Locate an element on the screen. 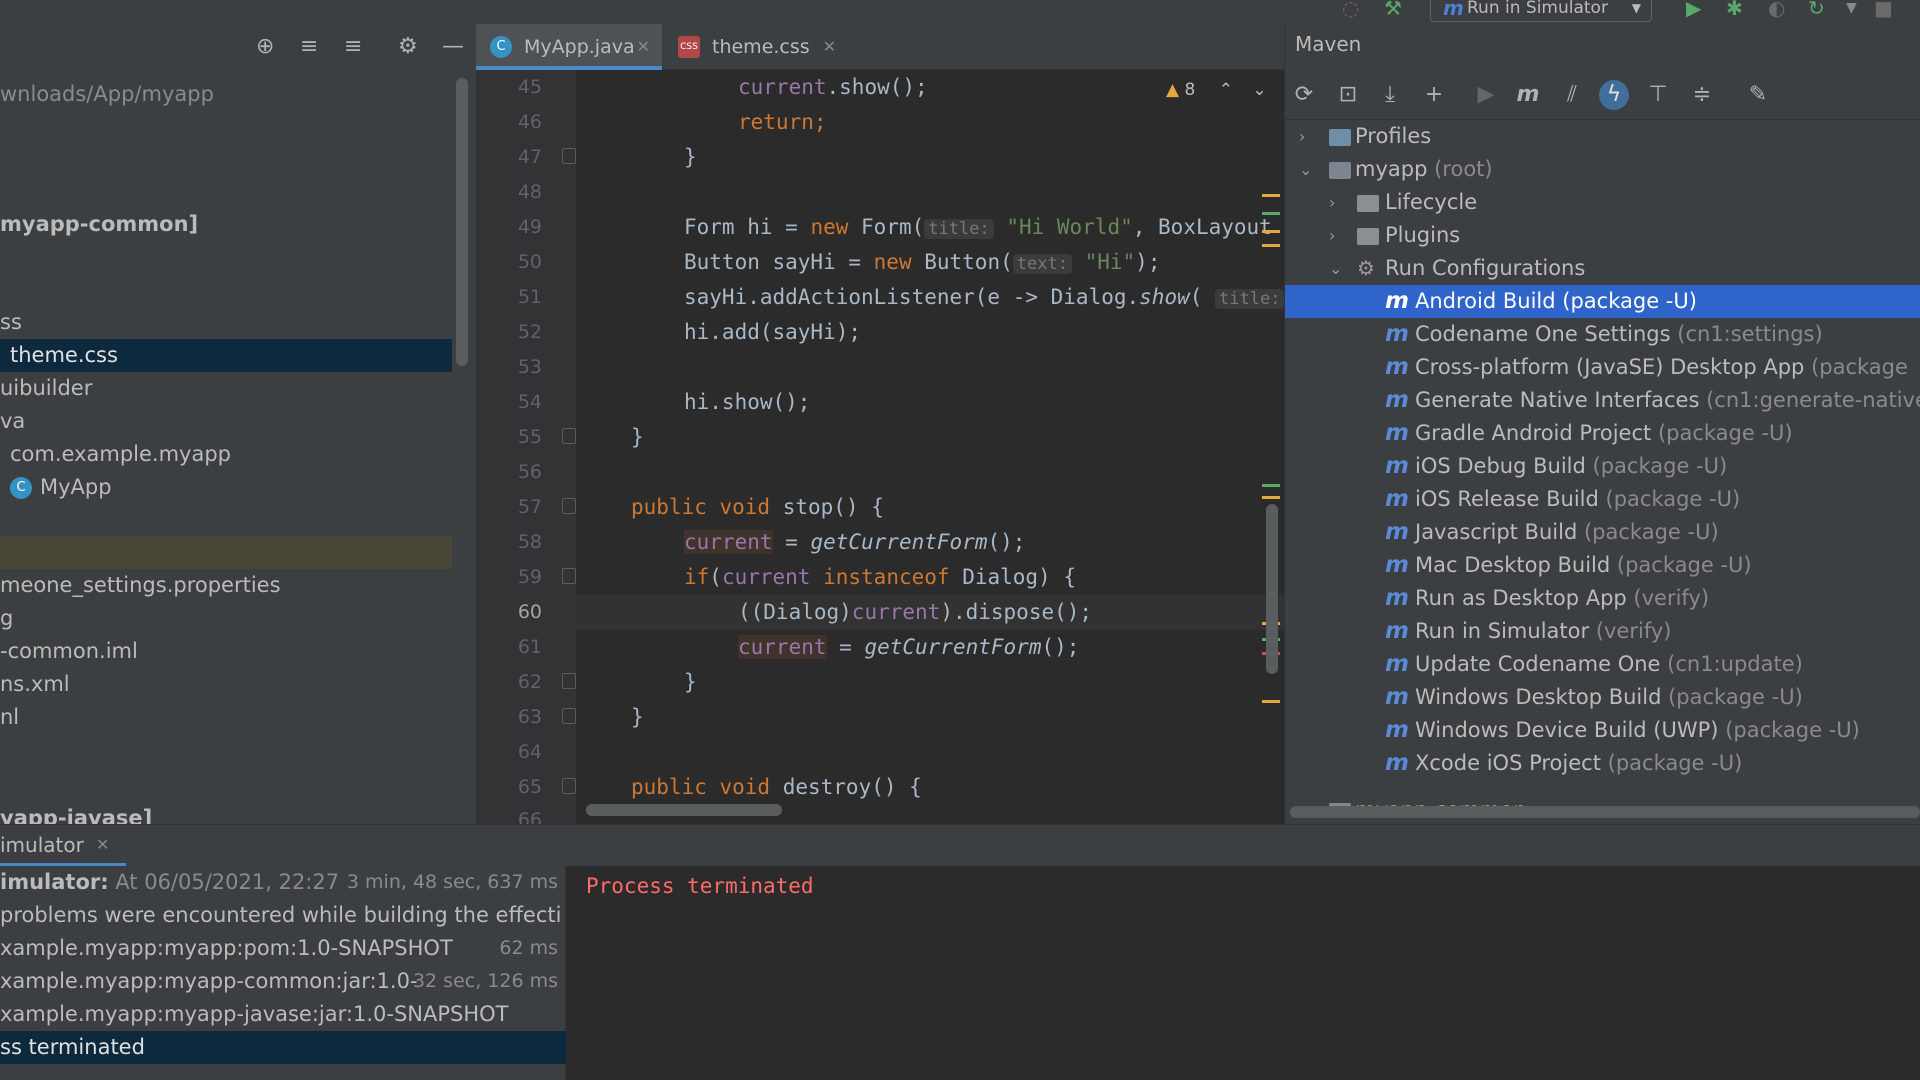 The image size is (1920, 1080). tree-item-java: va is located at coordinates (226, 421).